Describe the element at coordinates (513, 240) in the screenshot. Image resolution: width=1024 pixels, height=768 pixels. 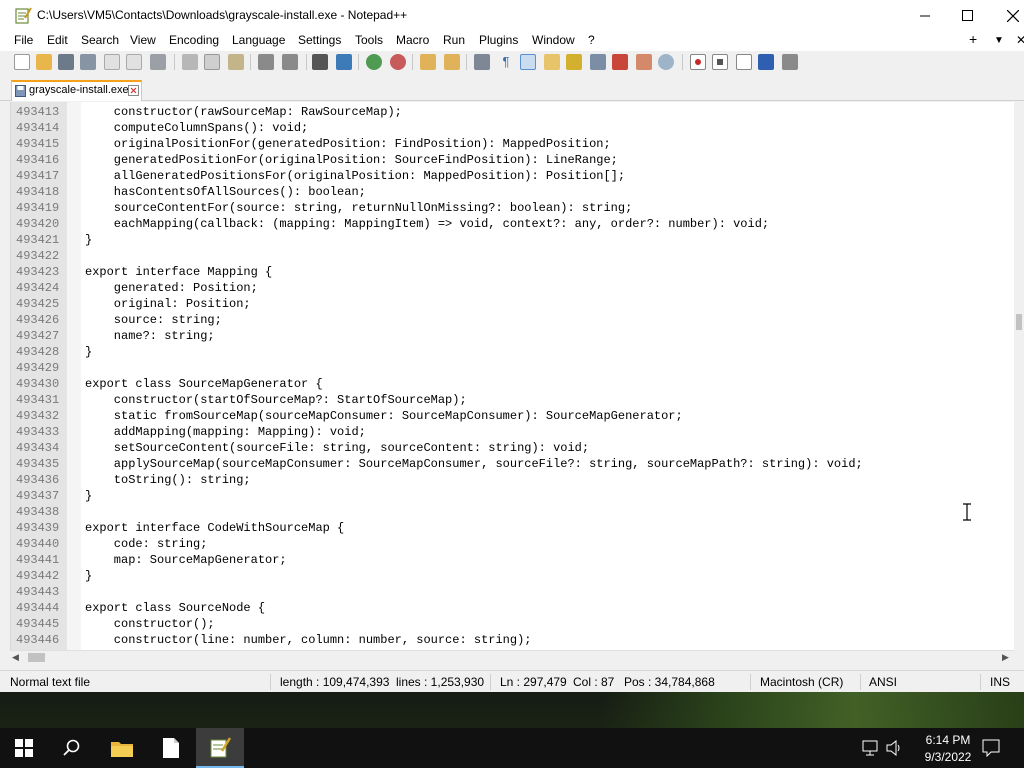
I see `code-line: 493421}` at that location.